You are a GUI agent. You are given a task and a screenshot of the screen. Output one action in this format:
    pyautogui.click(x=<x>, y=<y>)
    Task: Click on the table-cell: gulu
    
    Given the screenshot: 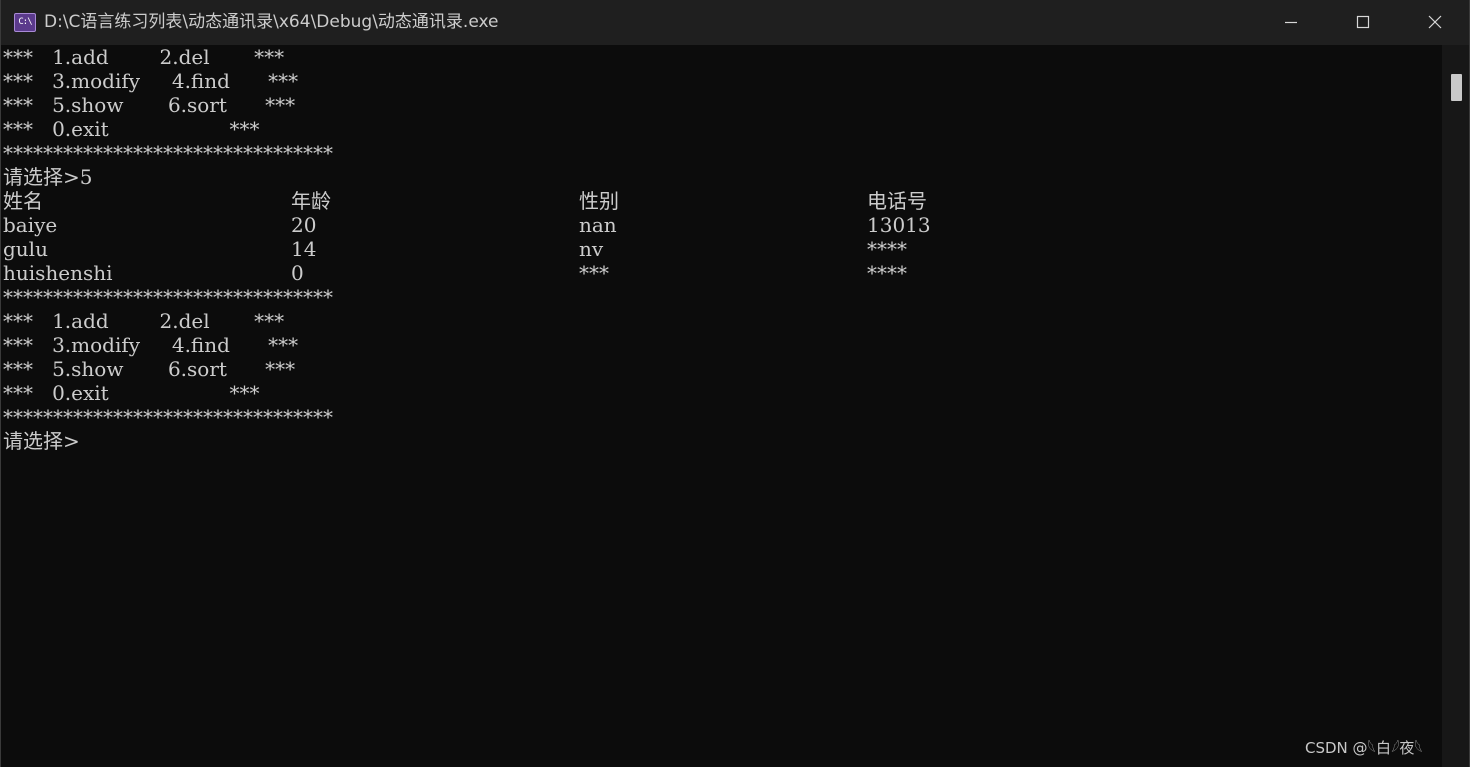 What is the action you would take?
    pyautogui.click(x=25, y=249)
    